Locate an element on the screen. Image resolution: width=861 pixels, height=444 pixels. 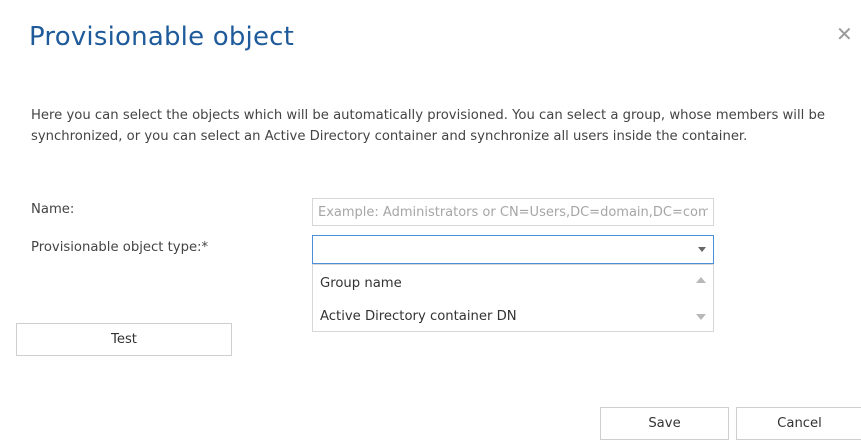
test-button: Test is located at coordinates (124, 339).